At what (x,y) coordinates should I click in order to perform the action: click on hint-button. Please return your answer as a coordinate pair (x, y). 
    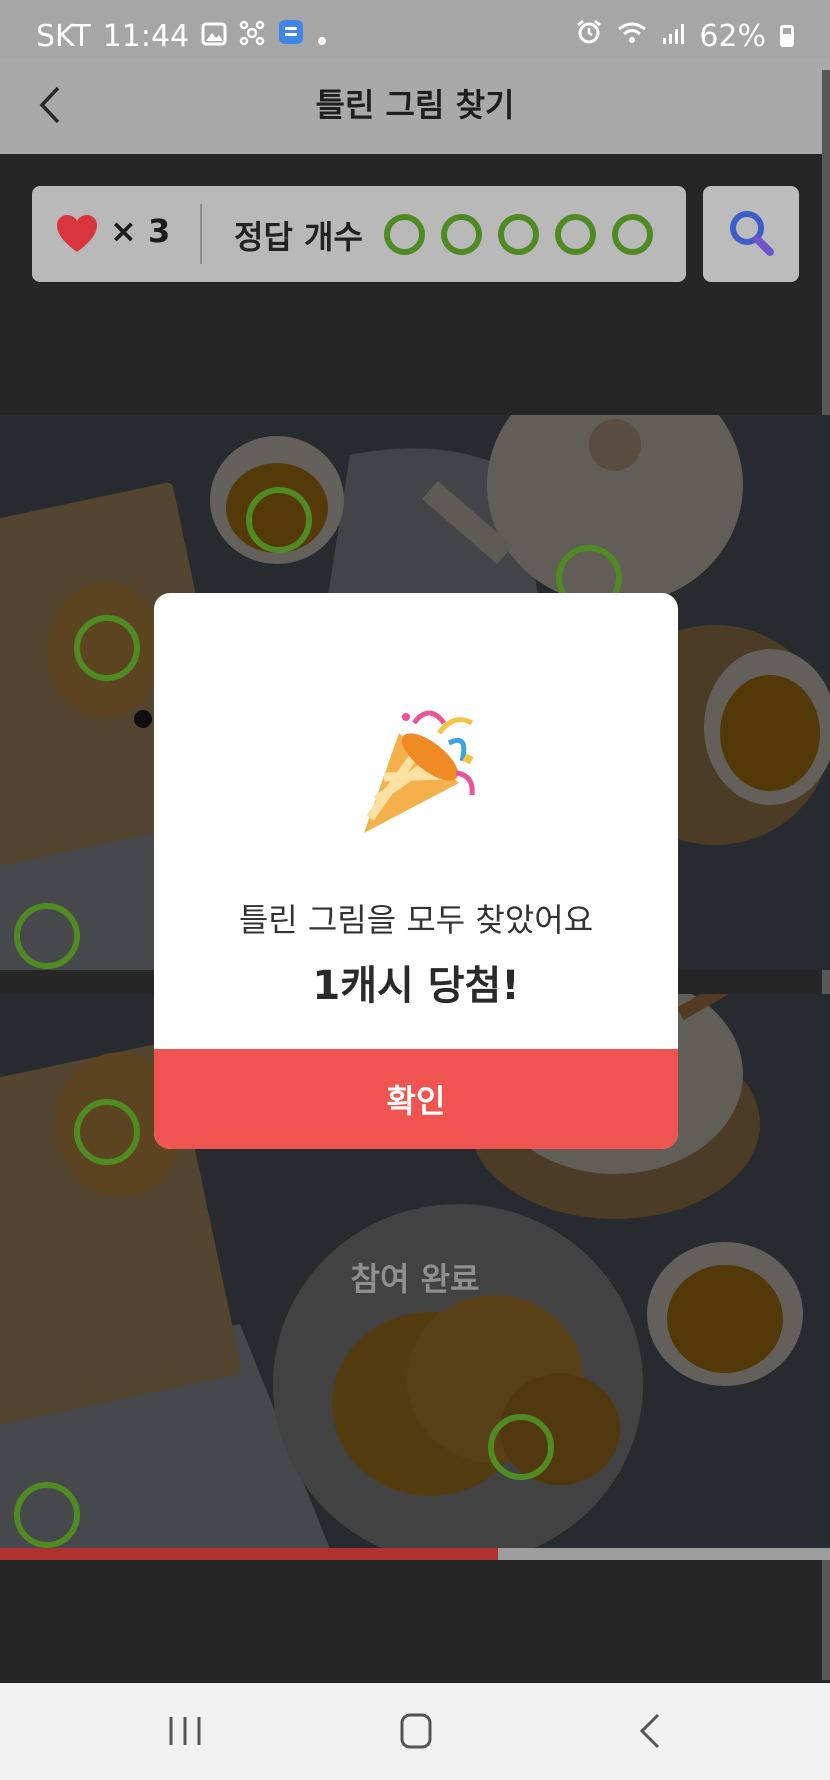
    Looking at the image, I should click on (751, 234).